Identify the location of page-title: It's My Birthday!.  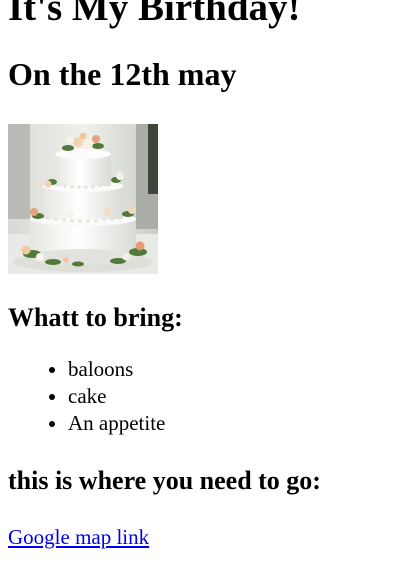
(154, 14).